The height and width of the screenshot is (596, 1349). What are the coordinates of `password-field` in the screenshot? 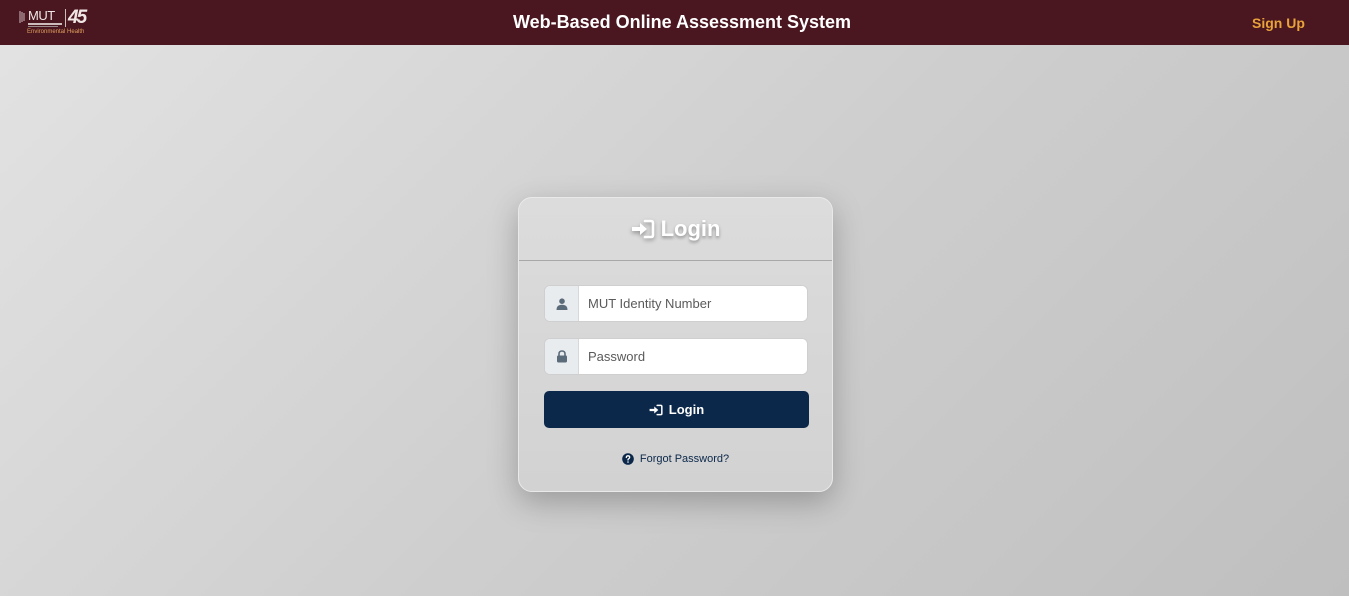 It's located at (676, 356).